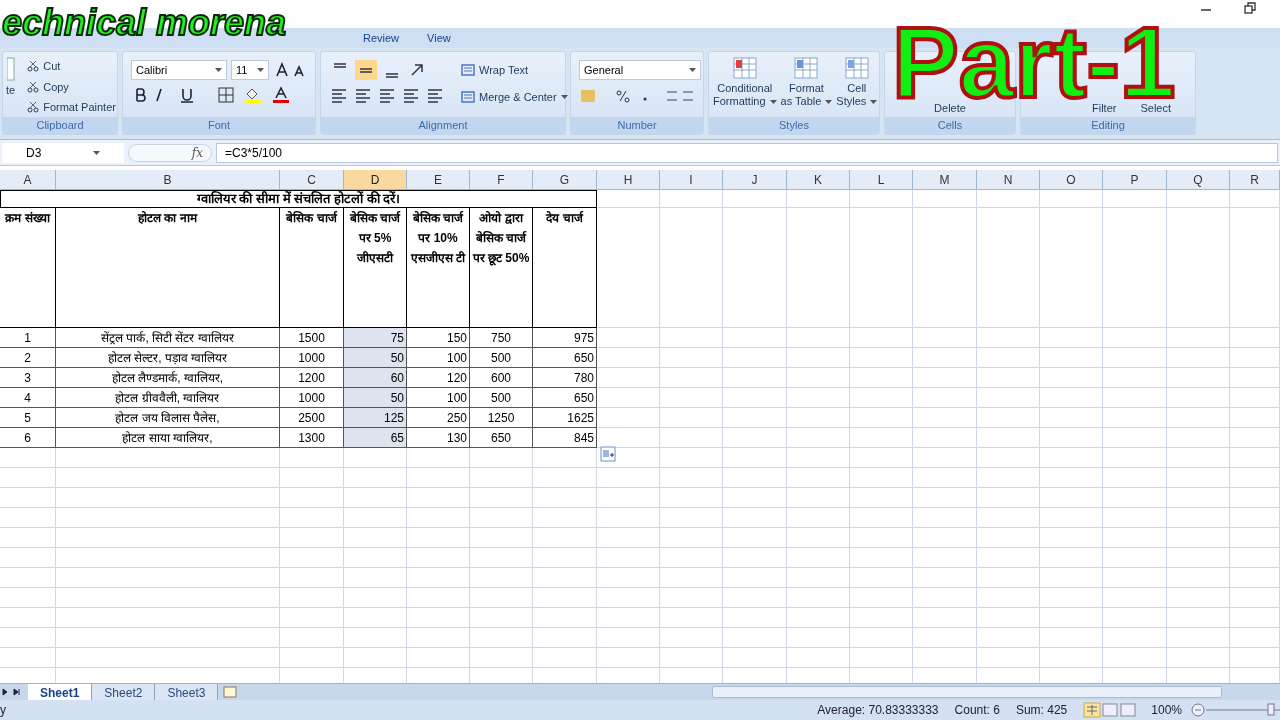 The height and width of the screenshot is (720, 1280). What do you see at coordinates (1235, 710) in the screenshot?
I see `zoom-slider-drawing` at bounding box center [1235, 710].